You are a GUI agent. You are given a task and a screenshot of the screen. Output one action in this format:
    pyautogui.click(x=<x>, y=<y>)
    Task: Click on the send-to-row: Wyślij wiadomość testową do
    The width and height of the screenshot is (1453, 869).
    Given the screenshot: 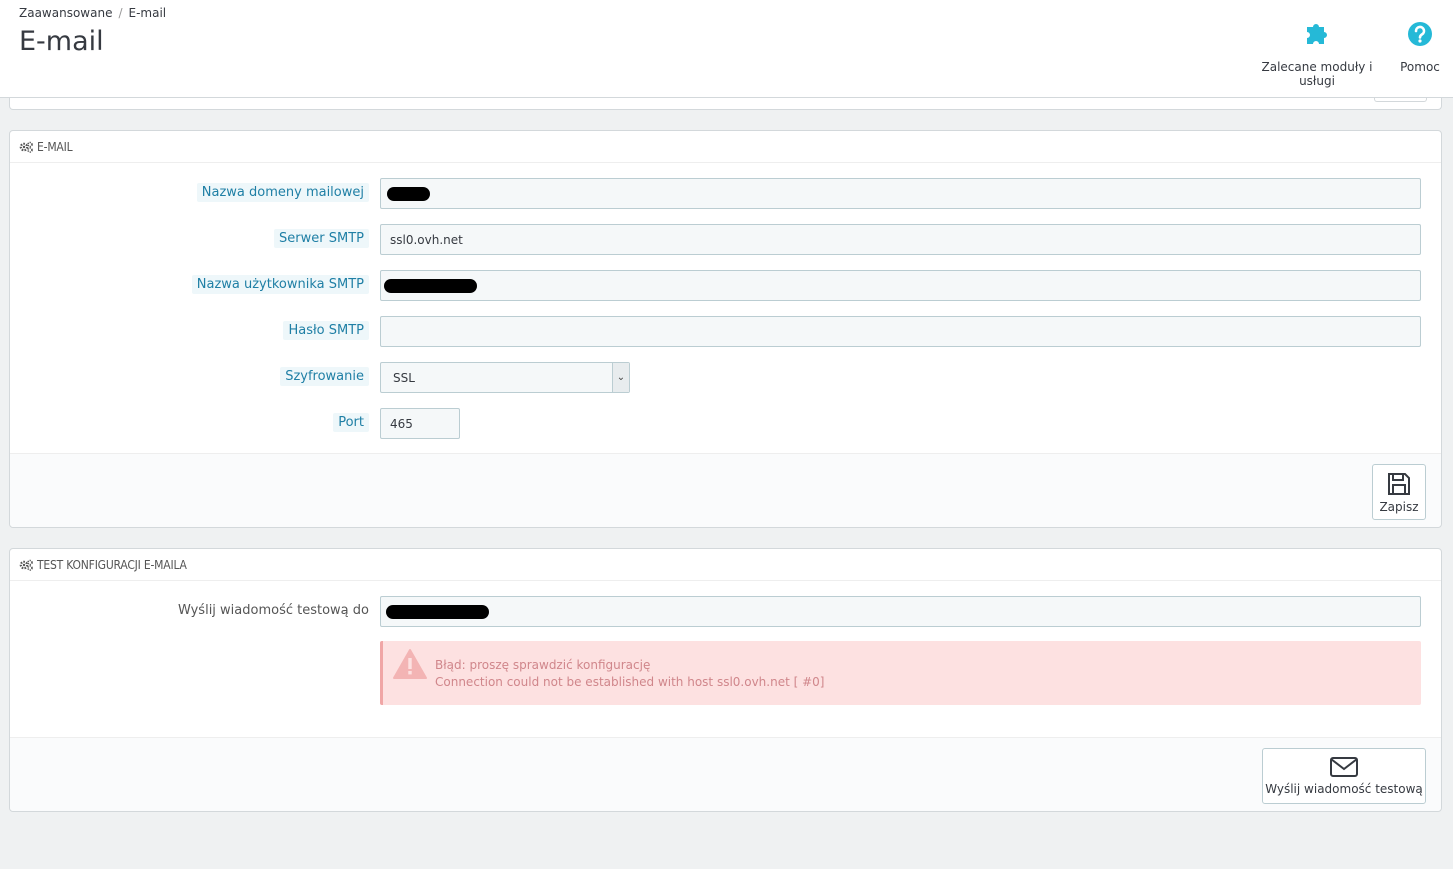 What is the action you would take?
    pyautogui.click(x=725, y=612)
    